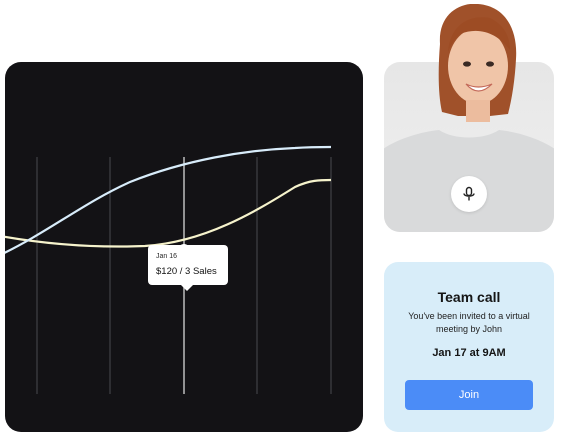 The height and width of the screenshot is (438, 567). I want to click on tooltip-value: $120 / 3 Sales, so click(186, 271).